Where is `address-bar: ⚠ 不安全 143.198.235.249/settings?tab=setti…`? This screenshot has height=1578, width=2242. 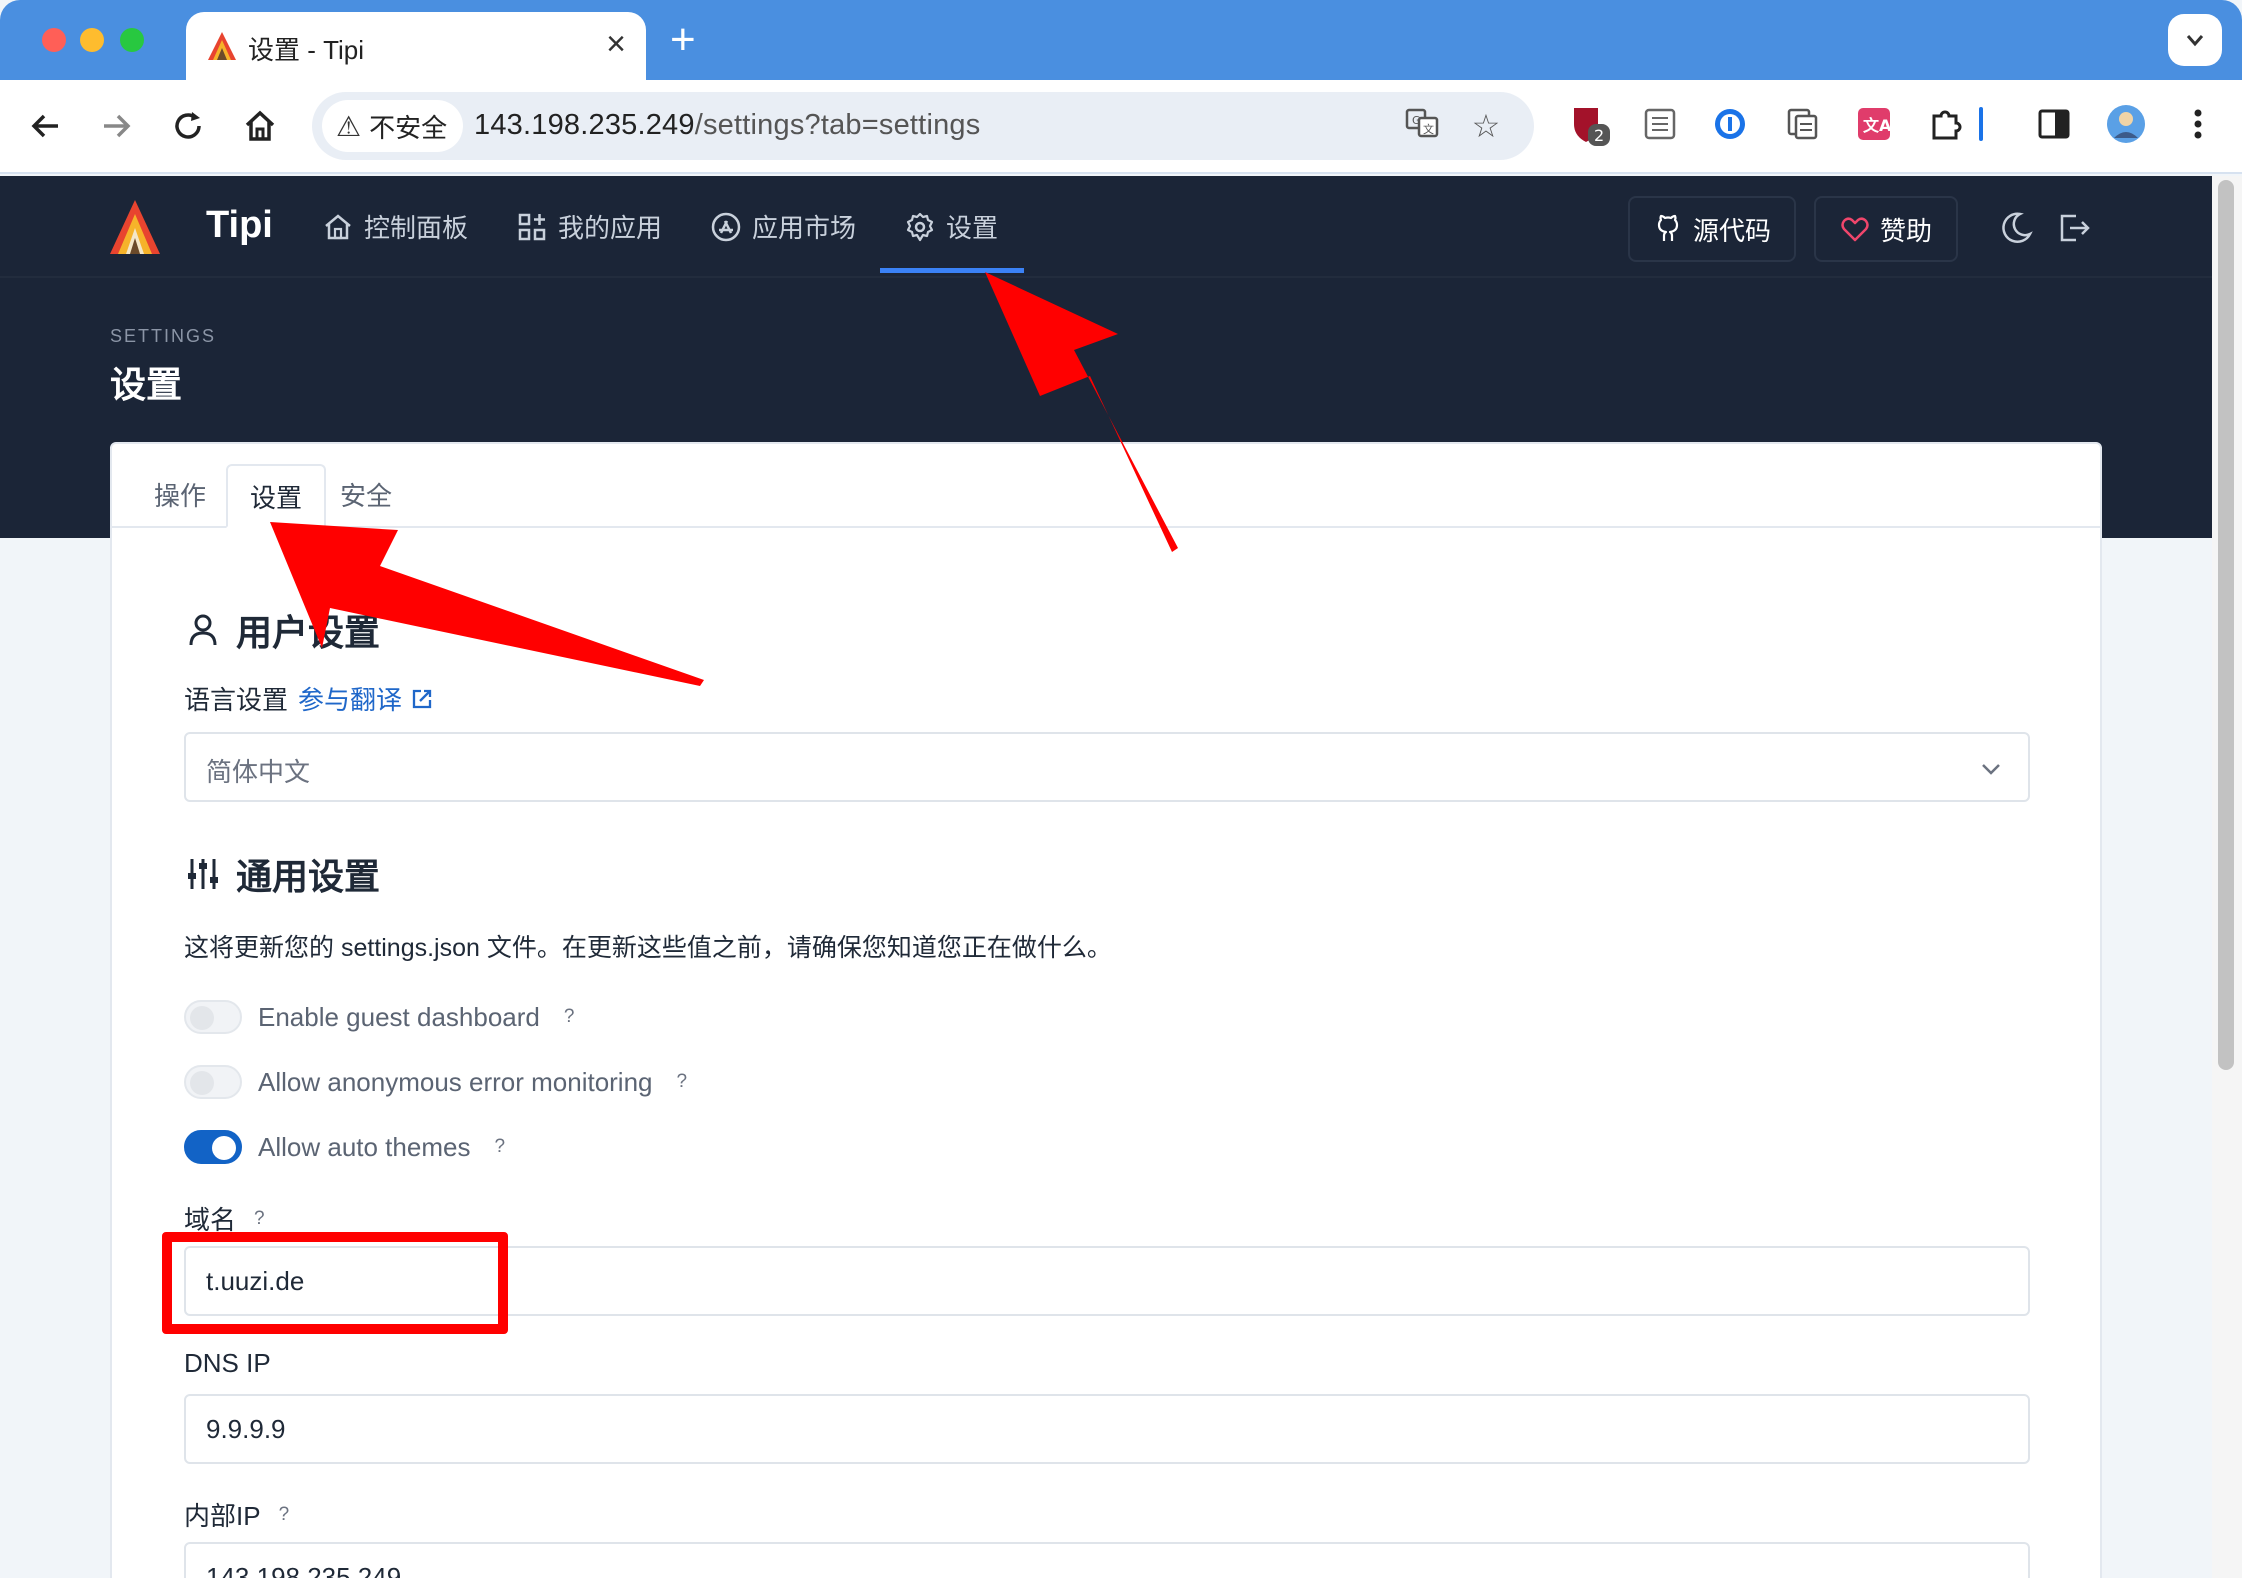
address-bar: ⚠ 不安全 143.198.235.249/settings?tab=setti… is located at coordinates (923, 126).